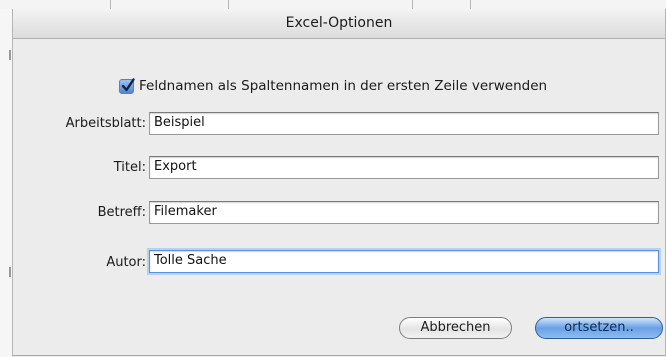  What do you see at coordinates (404, 167) in the screenshot?
I see `title-field: Export` at bounding box center [404, 167].